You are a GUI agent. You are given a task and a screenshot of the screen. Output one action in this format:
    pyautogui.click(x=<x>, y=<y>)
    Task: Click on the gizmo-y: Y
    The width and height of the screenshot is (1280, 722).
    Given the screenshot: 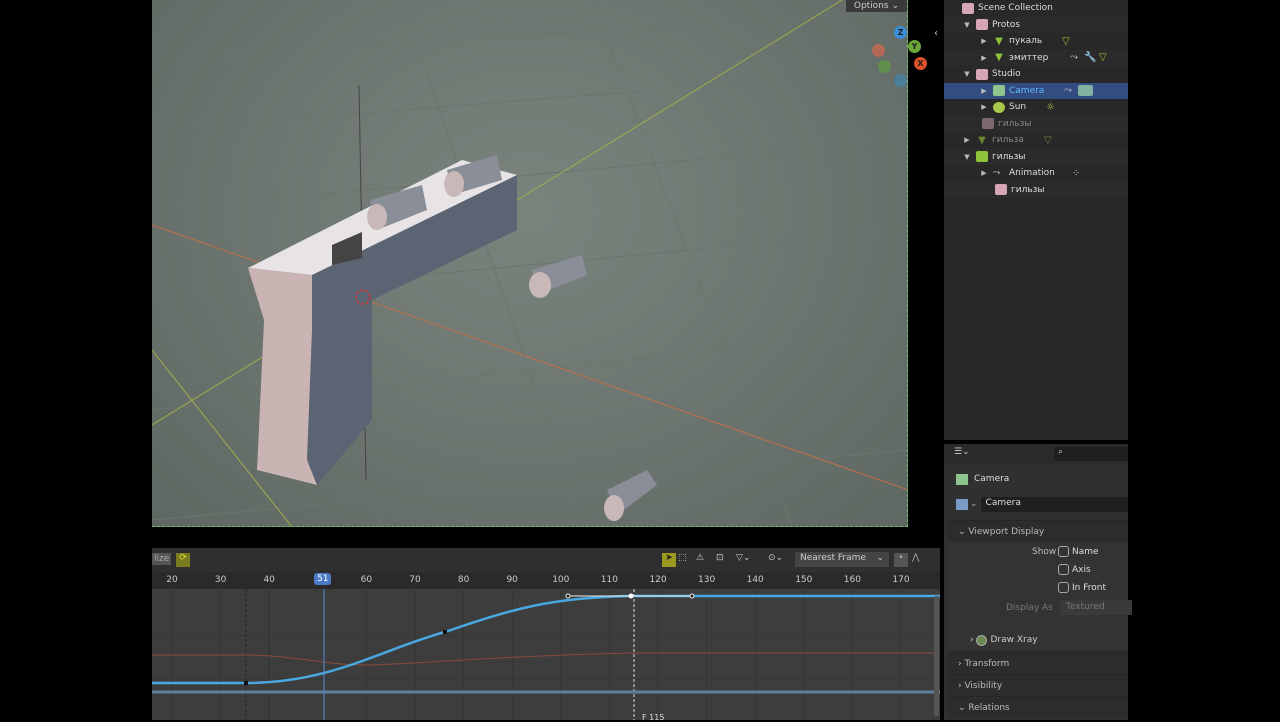 What is the action you would take?
    pyautogui.click(x=914, y=46)
    